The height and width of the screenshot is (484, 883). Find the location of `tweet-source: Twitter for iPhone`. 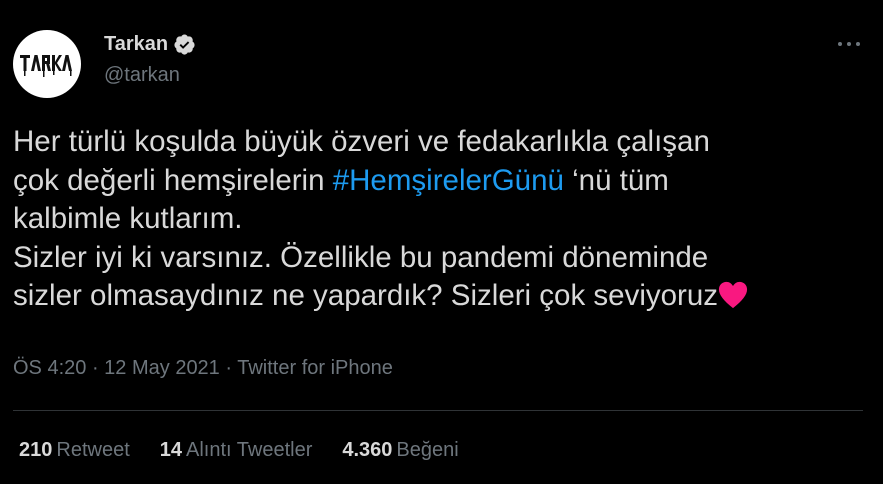

tweet-source: Twitter for iPhone is located at coordinates (315, 368).